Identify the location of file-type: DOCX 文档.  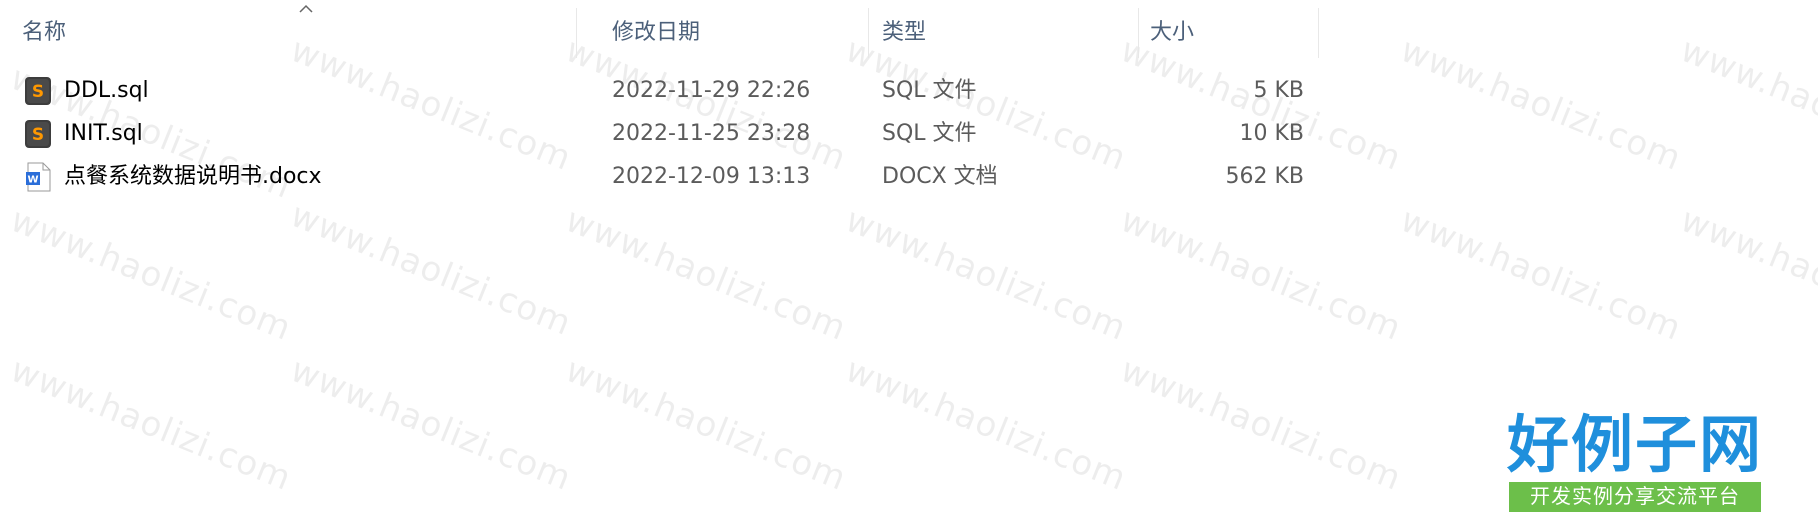
(940, 176).